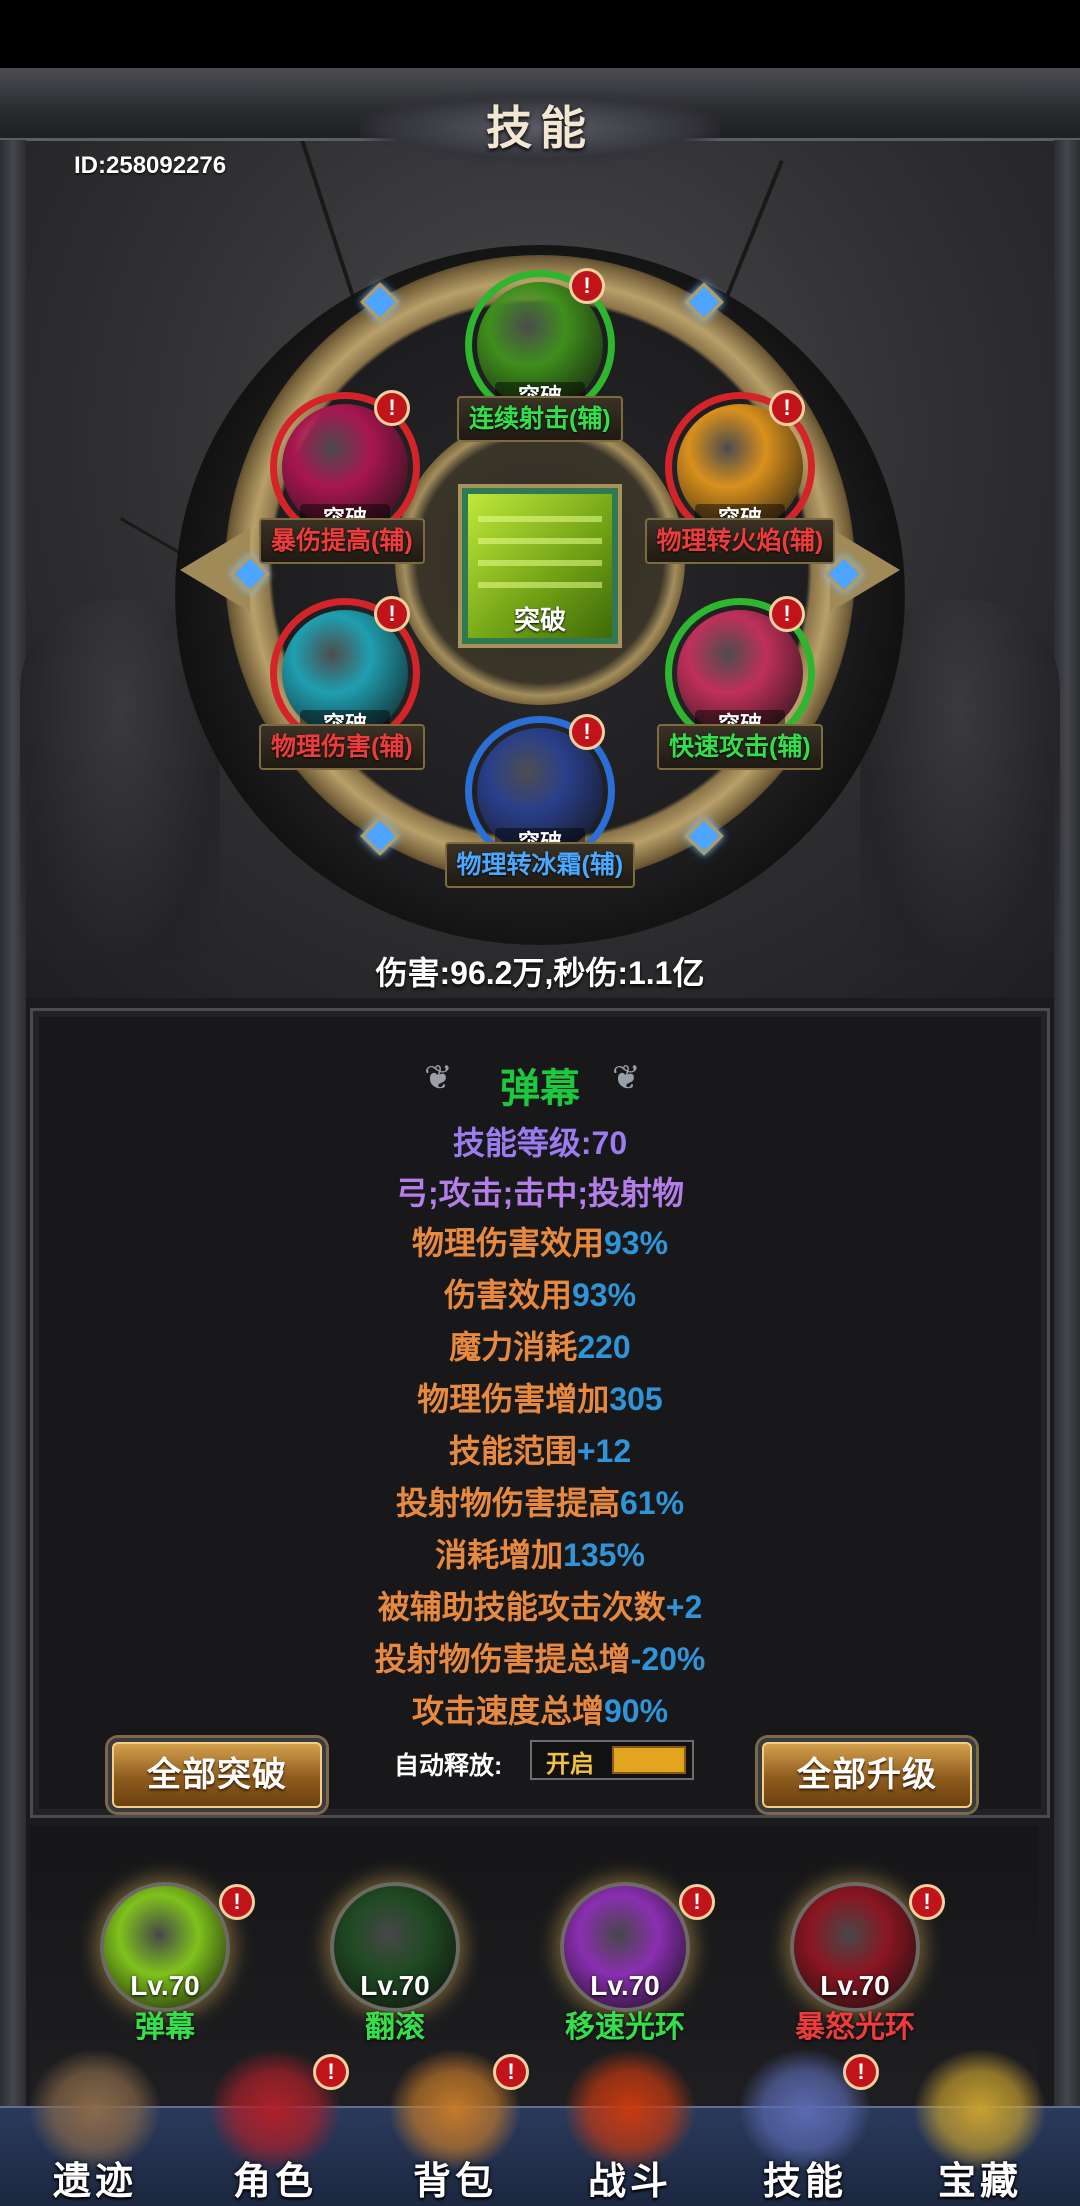 The width and height of the screenshot is (1080, 2206). What do you see at coordinates (499, 1555) in the screenshot?
I see `attribute-label: 消耗增加` at bounding box center [499, 1555].